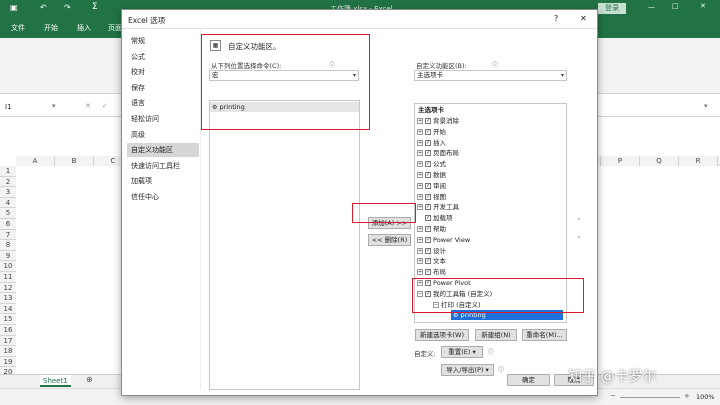 The width and height of the screenshot is (720, 405). What do you see at coordinates (8, 213) in the screenshot?
I see `row-header: 5` at bounding box center [8, 213].